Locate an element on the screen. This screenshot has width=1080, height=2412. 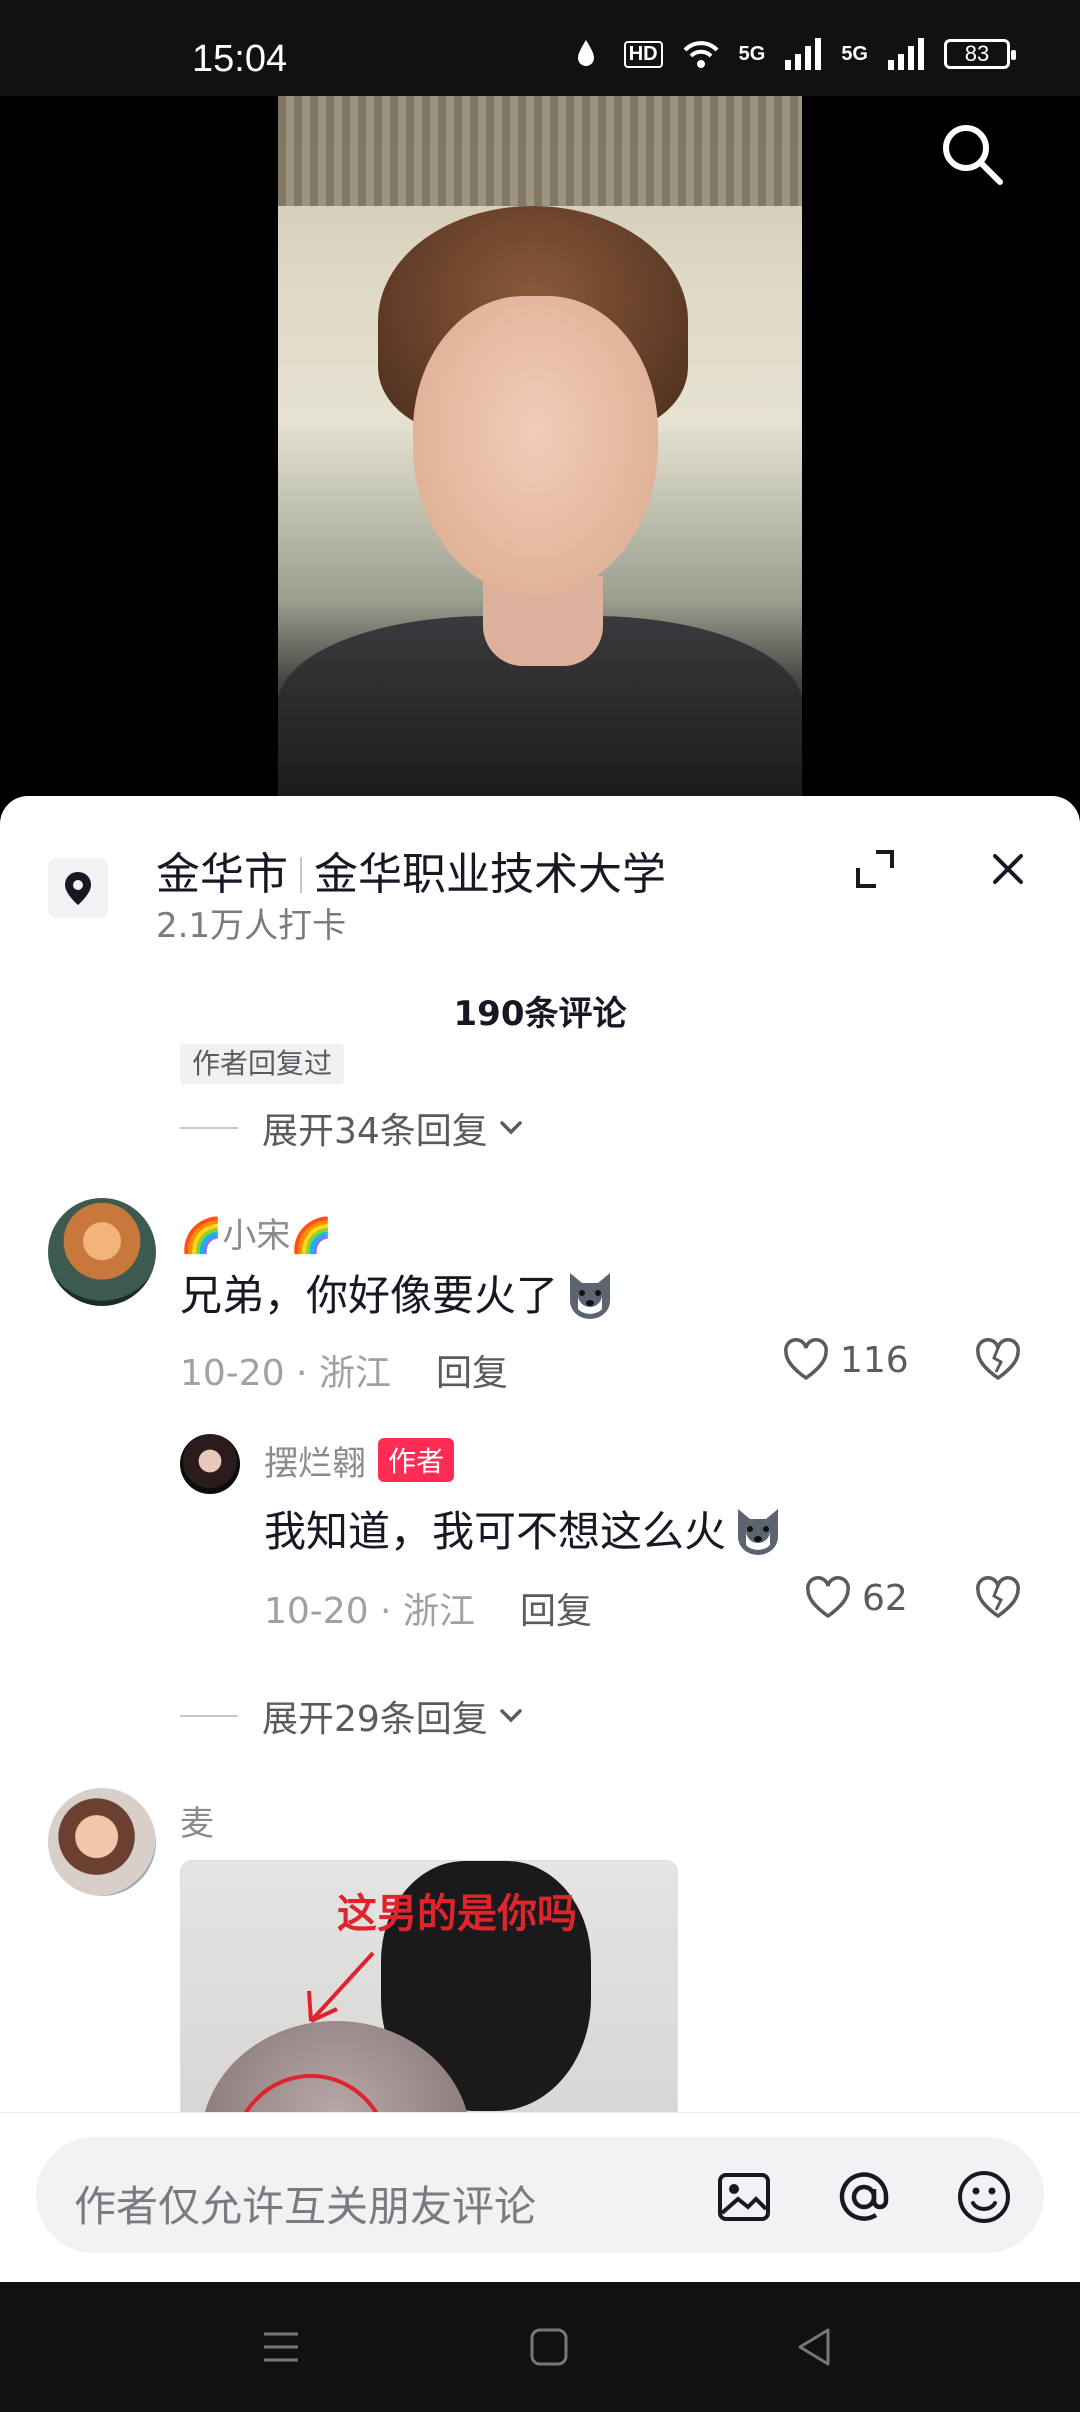
like-count: 62 is located at coordinates (885, 1598).